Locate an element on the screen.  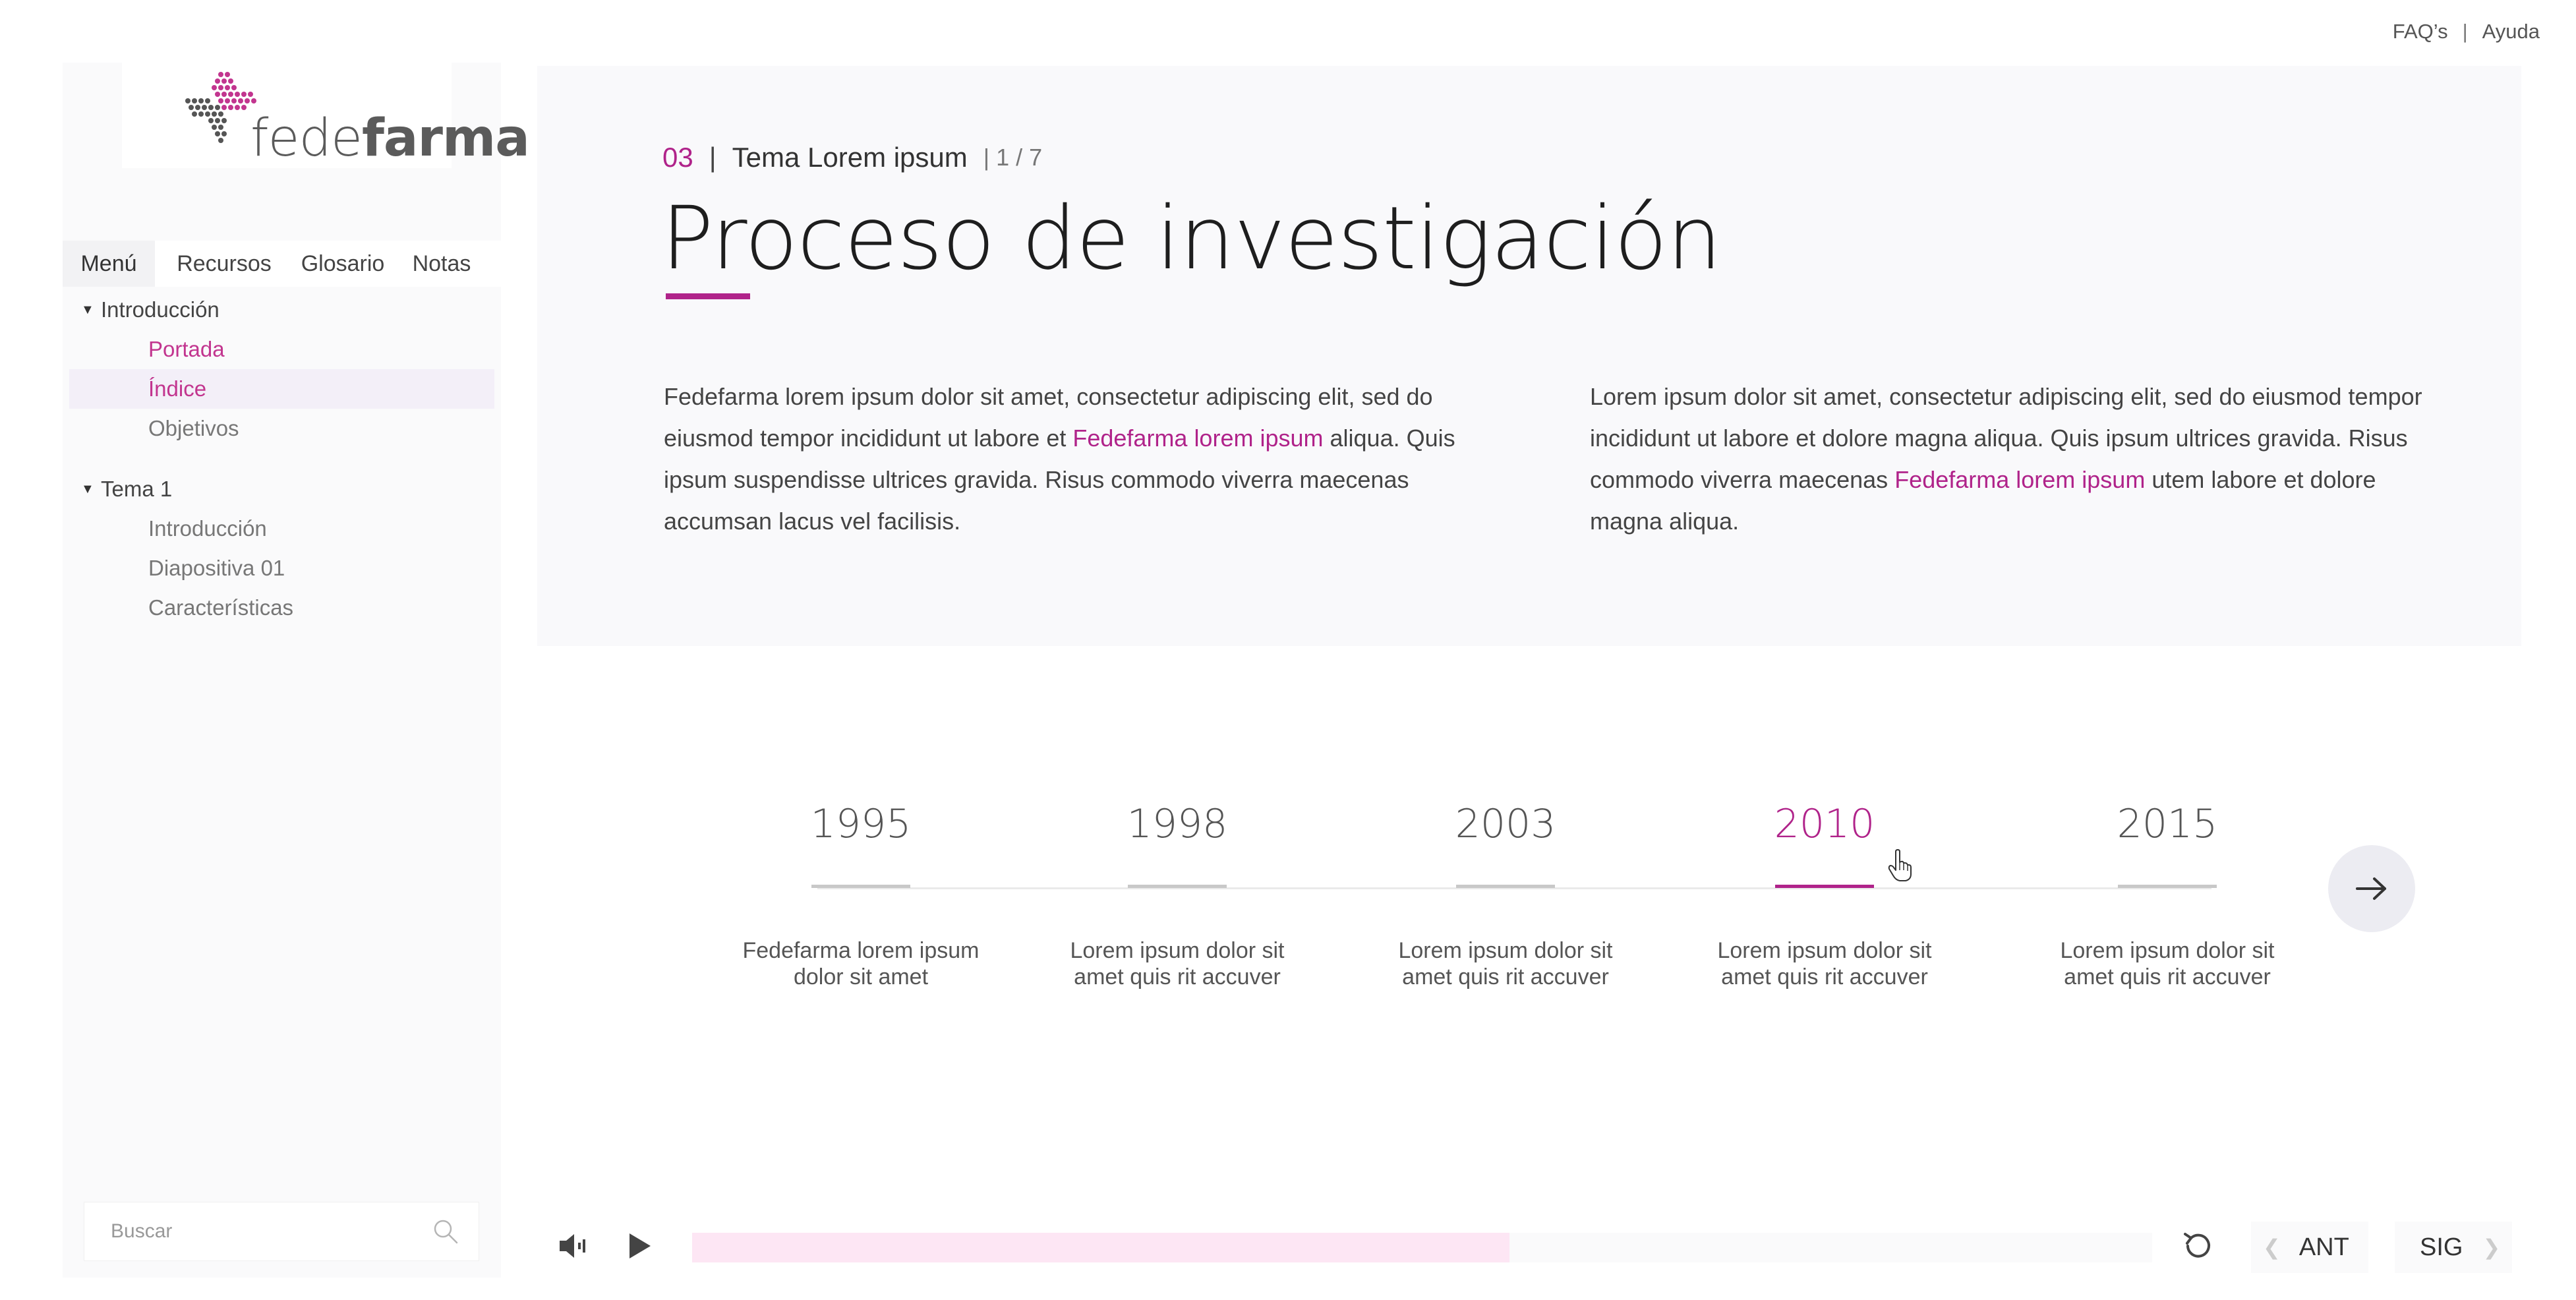
timeline-year: 2003 is located at coordinates (1505, 824).